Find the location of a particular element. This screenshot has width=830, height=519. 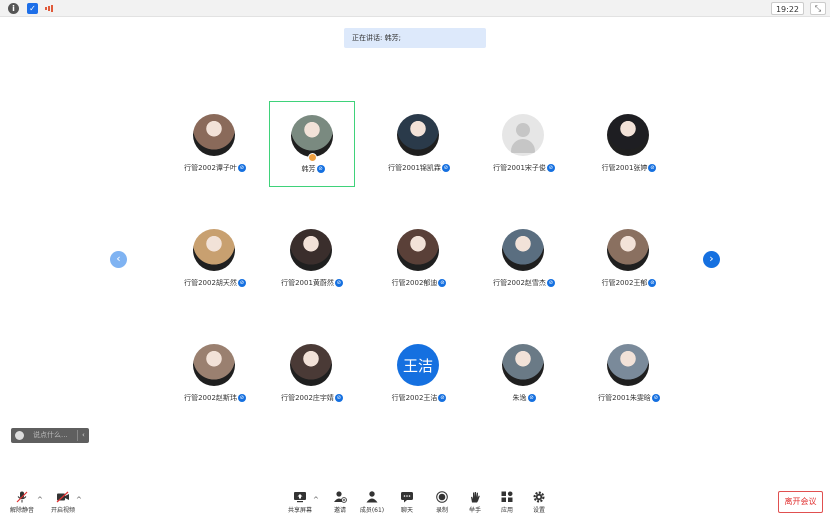

participant-tile: 王洁行管2002王洁 ⊘ is located at coordinates (419, 374).